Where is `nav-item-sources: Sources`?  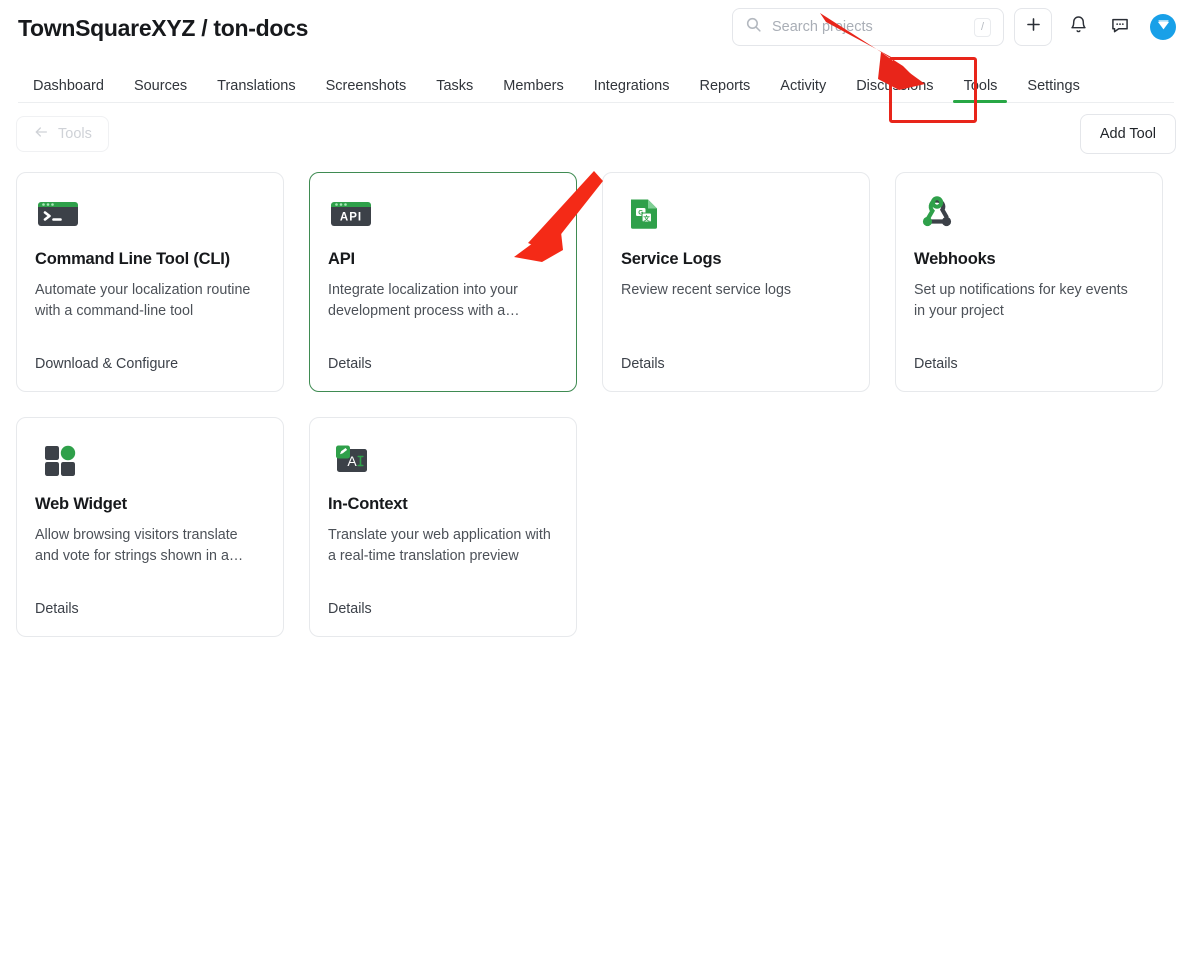
nav-item-sources: Sources is located at coordinates (160, 79).